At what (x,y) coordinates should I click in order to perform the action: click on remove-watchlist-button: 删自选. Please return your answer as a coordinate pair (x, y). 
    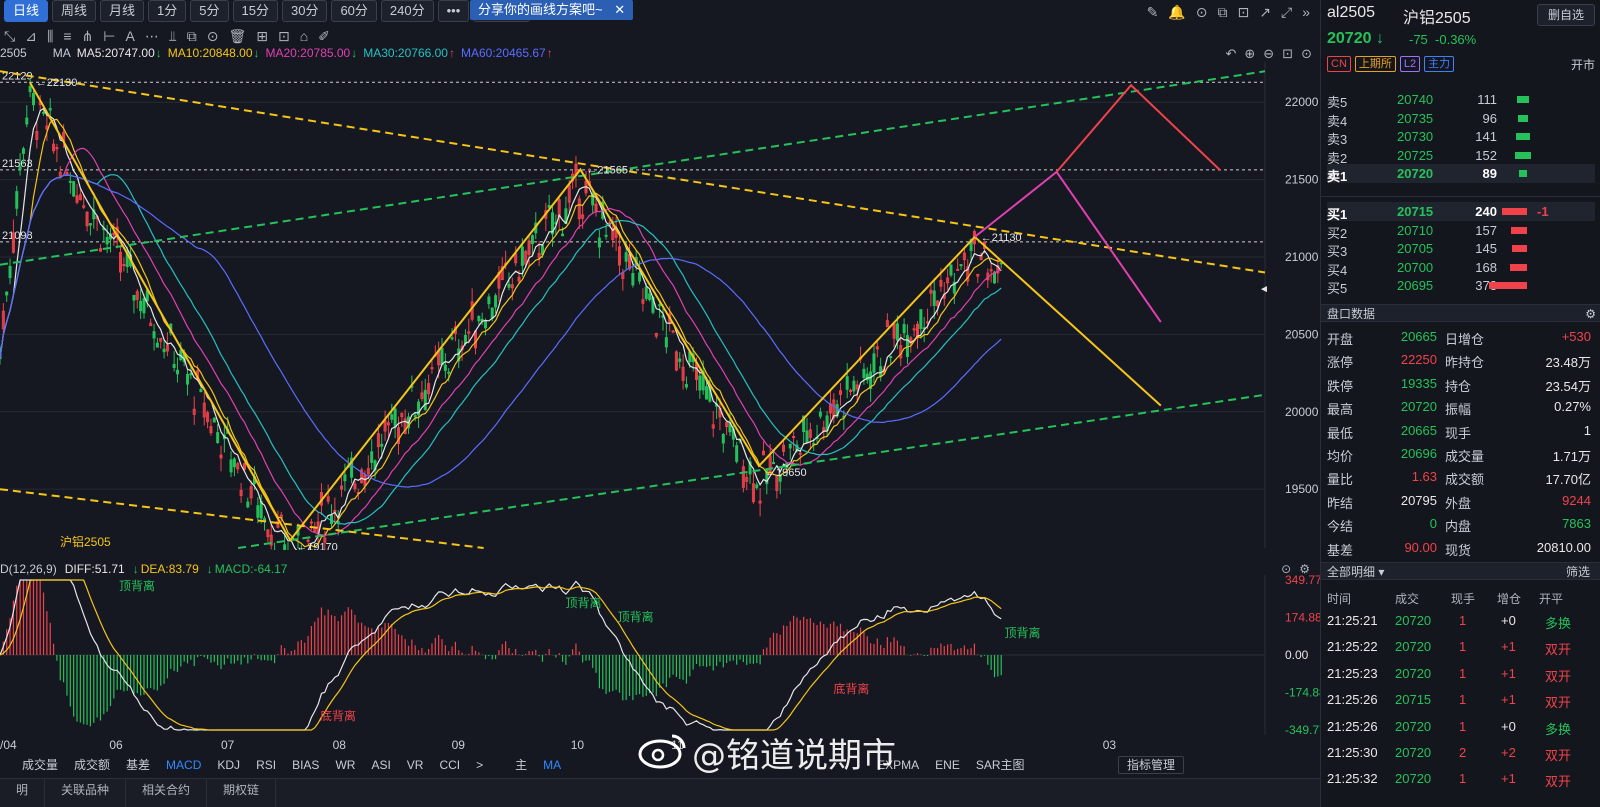
    Looking at the image, I should click on (1566, 15).